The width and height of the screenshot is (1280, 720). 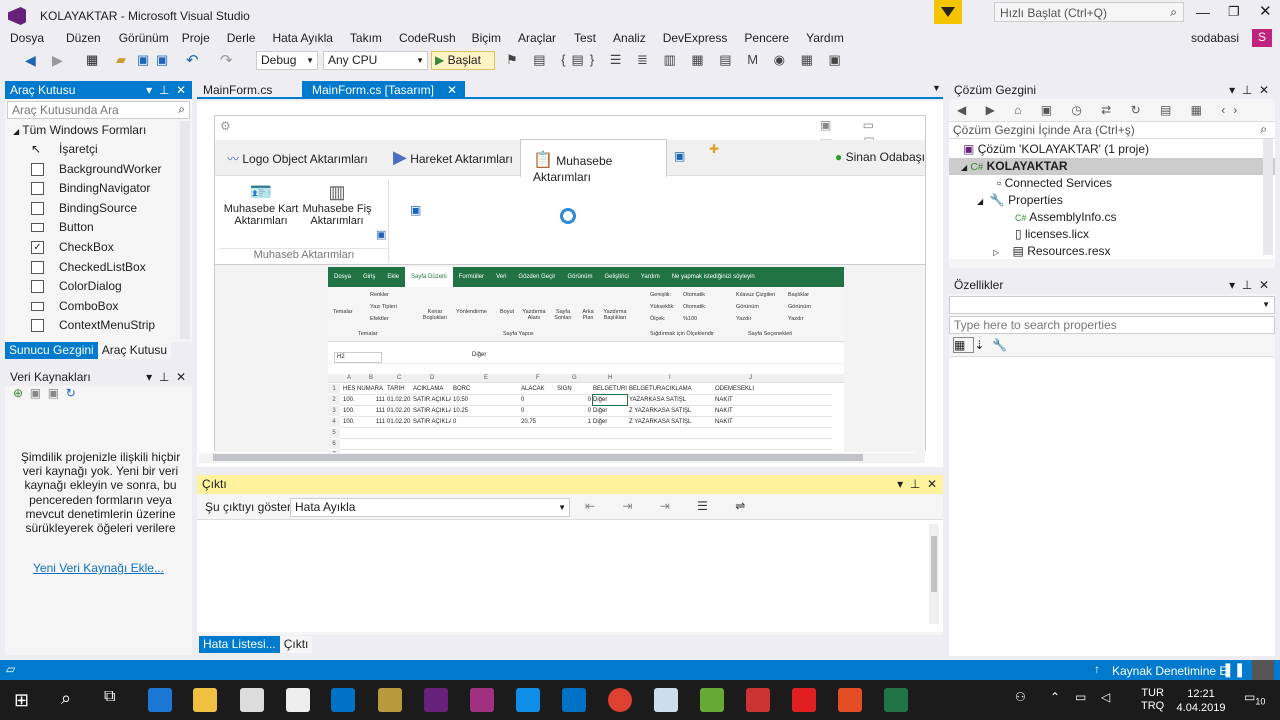 What do you see at coordinates (621, 38) in the screenshot?
I see `menu-item: Analiz` at bounding box center [621, 38].